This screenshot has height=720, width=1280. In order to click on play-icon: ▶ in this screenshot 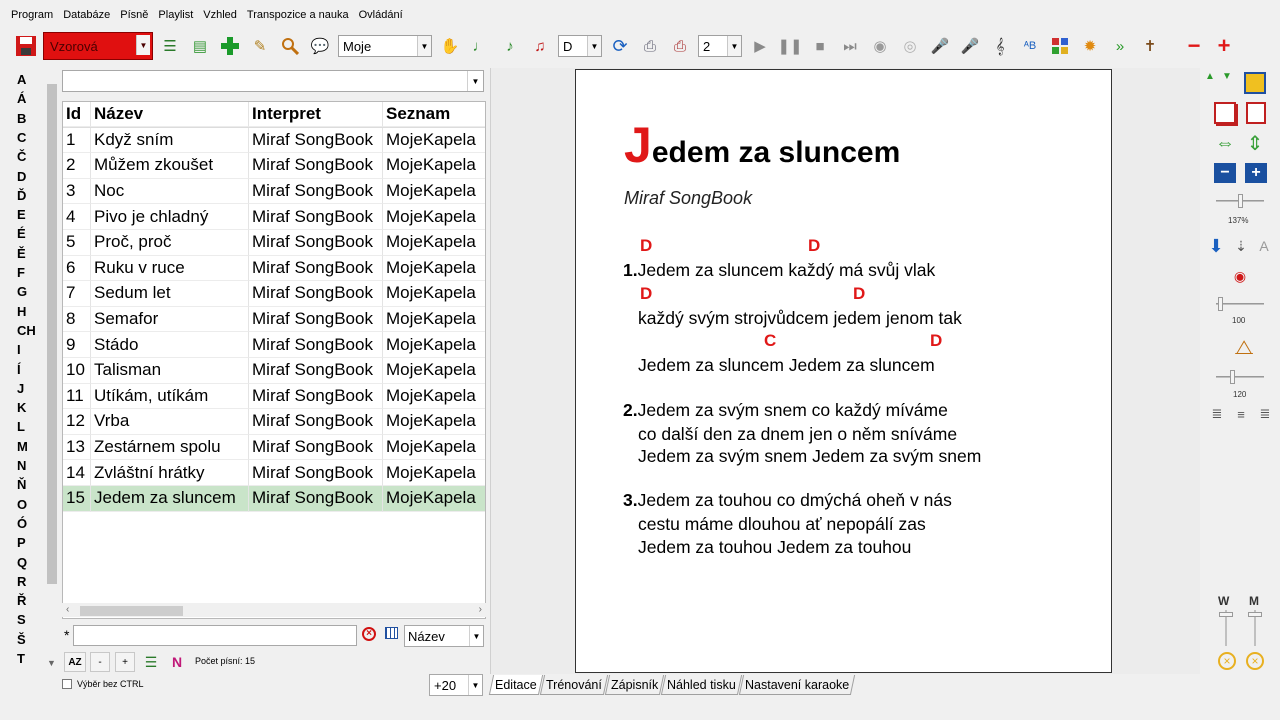, I will do `click(760, 46)`.